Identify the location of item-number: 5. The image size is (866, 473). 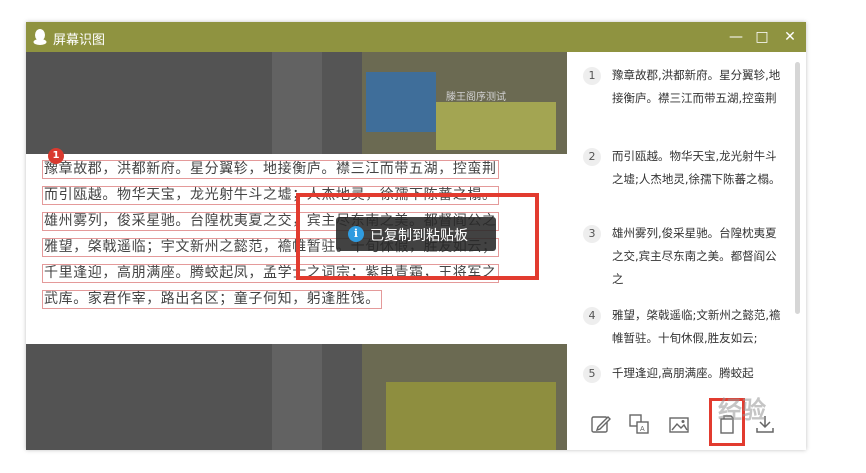
(592, 374).